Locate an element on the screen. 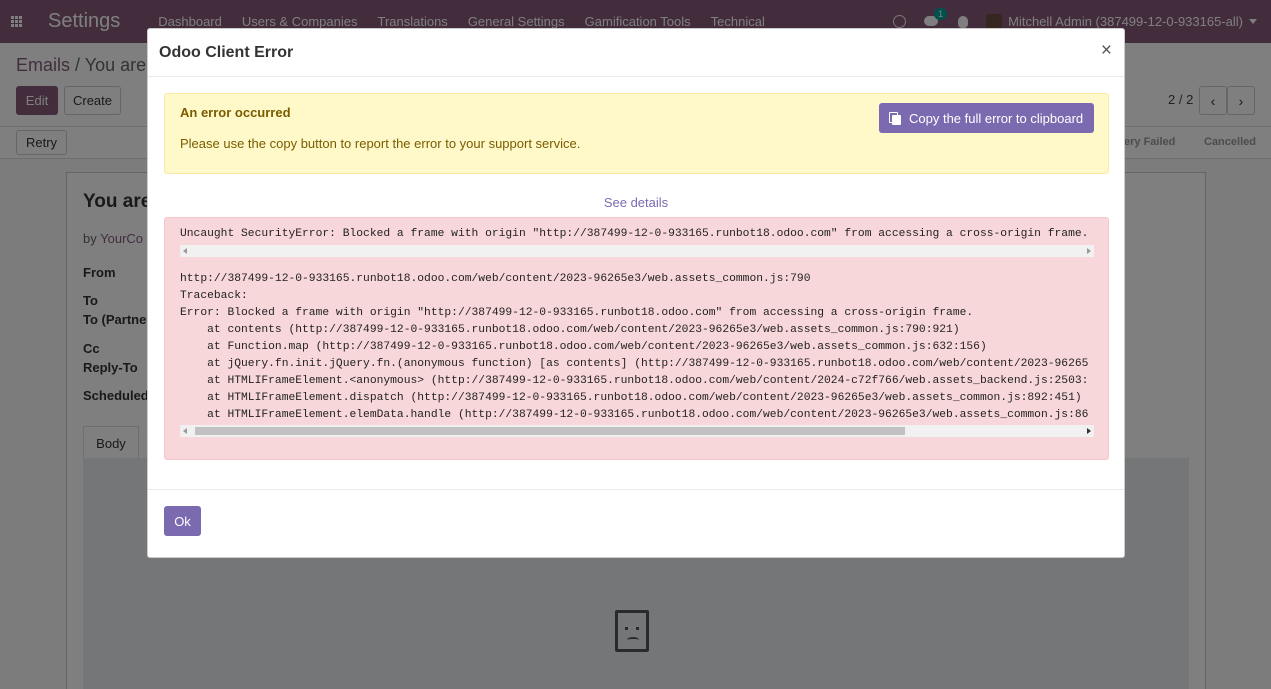 This screenshot has height=689, width=1271. clipboard-icon is located at coordinates (895, 118).